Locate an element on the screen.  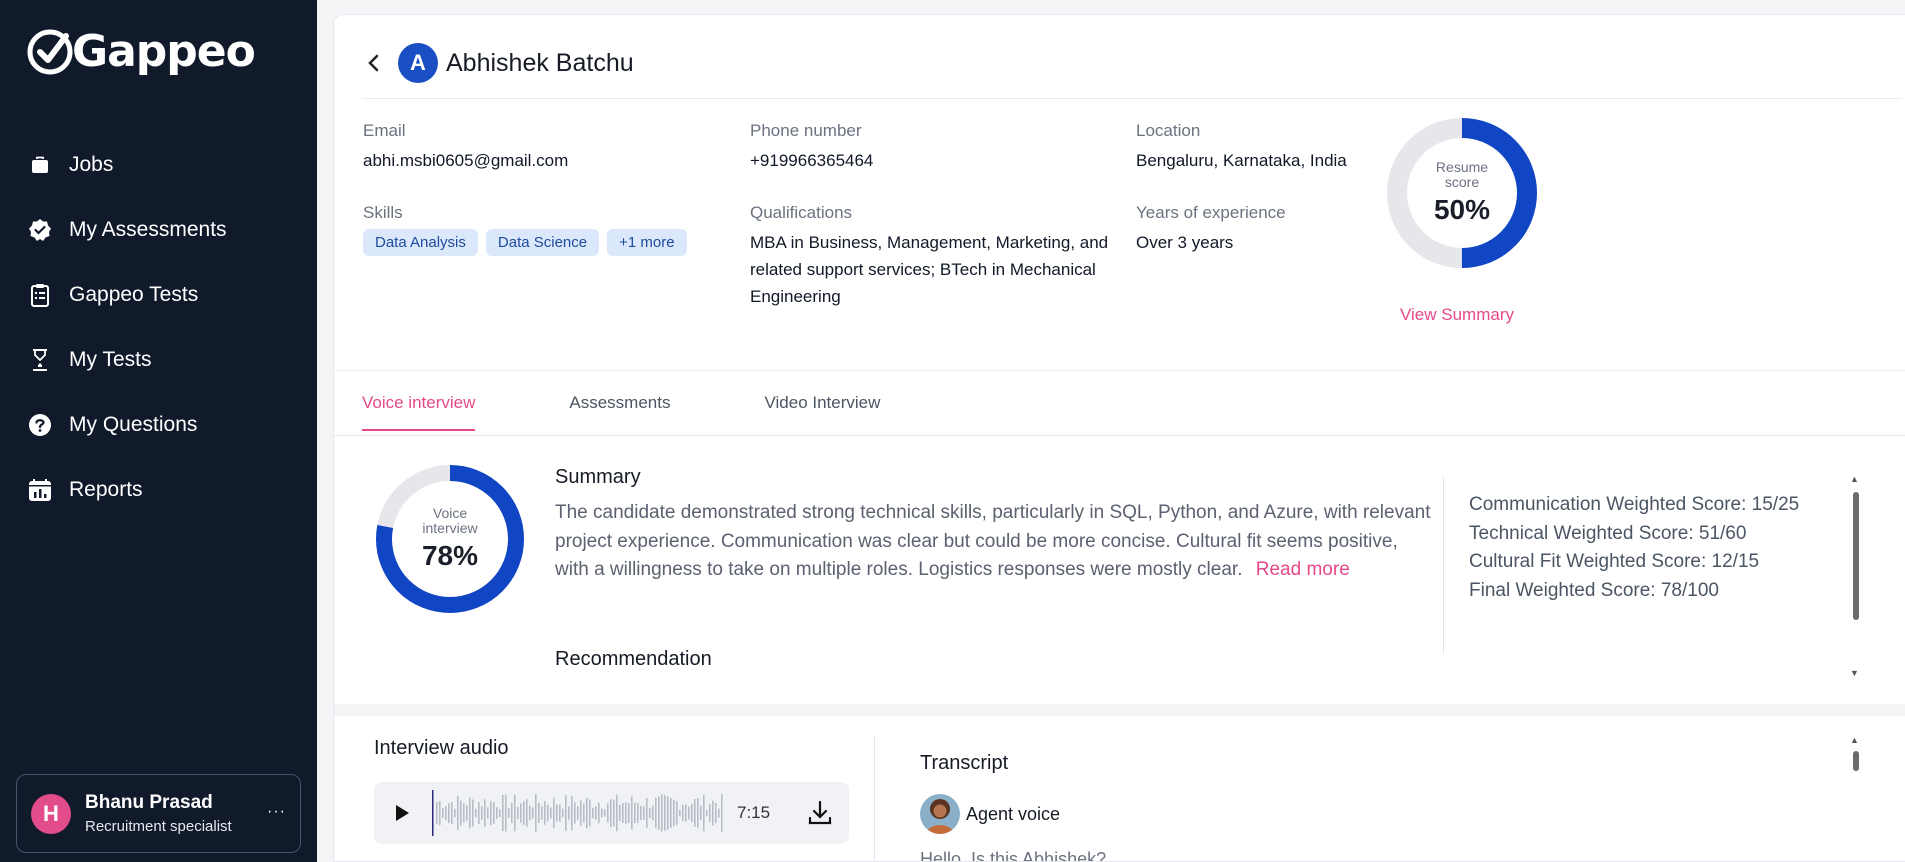
qualifications-label: Qualifications is located at coordinates (801, 212).